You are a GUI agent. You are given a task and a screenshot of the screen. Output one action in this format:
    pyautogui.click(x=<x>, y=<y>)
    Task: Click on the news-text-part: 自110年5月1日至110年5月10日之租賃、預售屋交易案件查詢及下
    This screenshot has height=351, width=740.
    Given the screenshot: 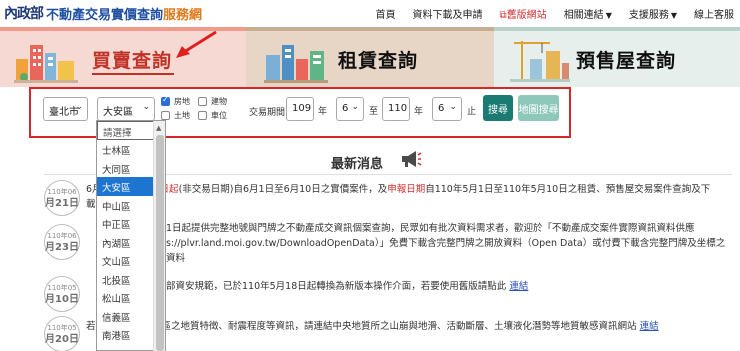 What is the action you would take?
    pyautogui.click(x=568, y=189)
    